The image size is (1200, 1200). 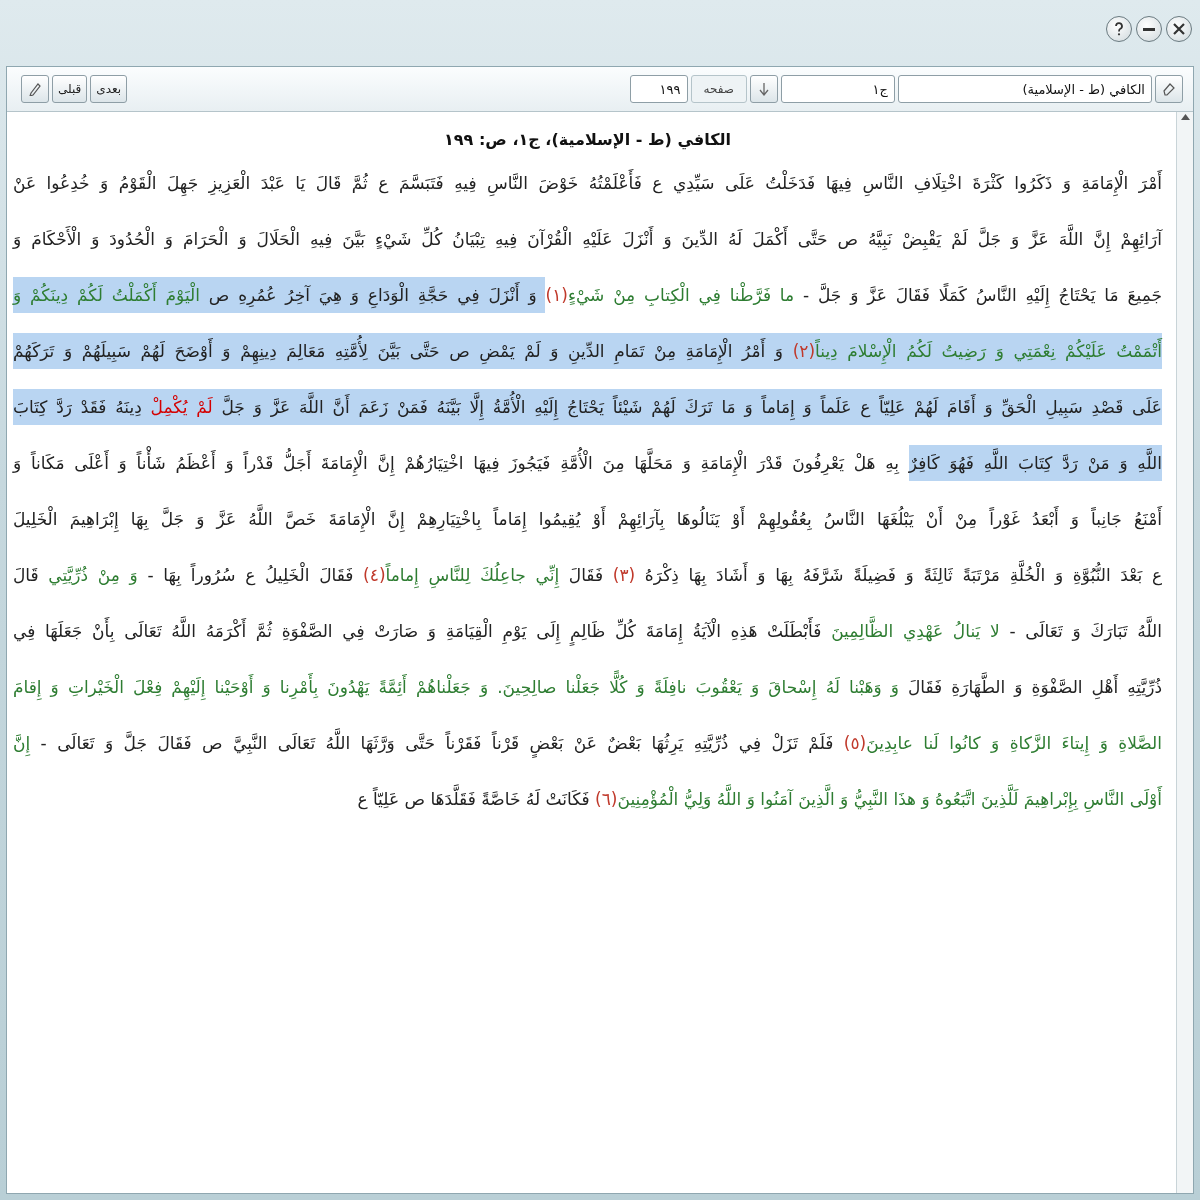 What do you see at coordinates (587, 239) in the screenshot?
I see `text-line: آرَائِهِمْ إِنَّ اللَّهَ عَزَّ وَ جَلَّ لَمْ يَقْبِضْ نَبِيَّهُ ص حَتَّى أَكْمَلَ لَهُ الدِّينَ وَ أَنْزَلَ عَلَيْهِ الْقُرْآنَ فِيهِ تِبْيَانُ كُلِّ شَيْءٍ بَيَّنَ فِيهِ الْحَلَالَ وَ الْحَرَامَ وَ الْحُدُودَ وَ الْأَحْكَامَ وَ` at bounding box center [587, 239].